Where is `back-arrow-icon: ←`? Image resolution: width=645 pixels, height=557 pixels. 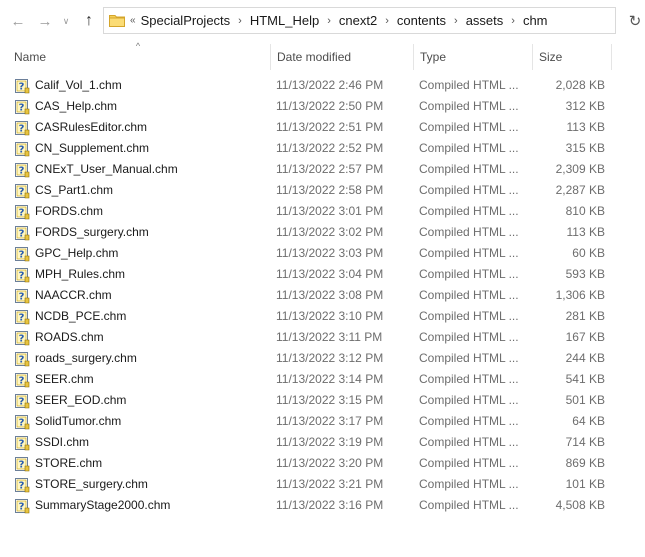 back-arrow-icon: ← is located at coordinates (18, 21).